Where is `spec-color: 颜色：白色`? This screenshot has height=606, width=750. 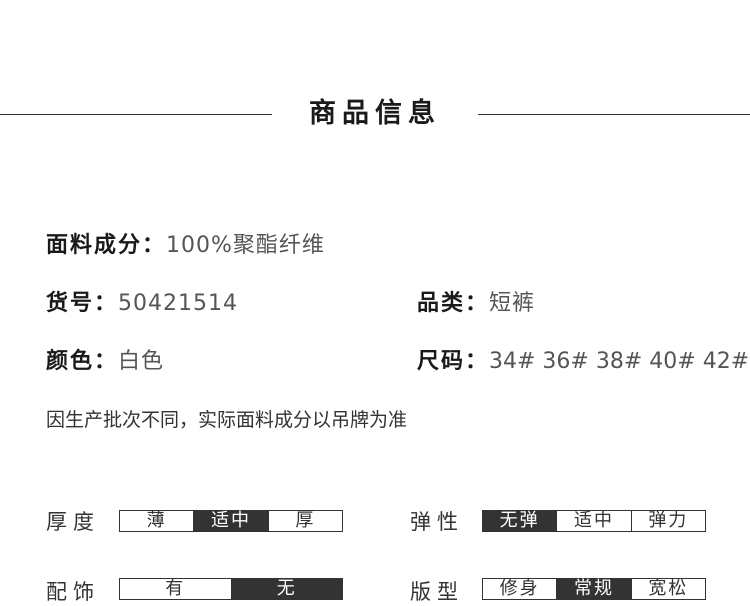 spec-color: 颜色：白色 is located at coordinates (105, 362).